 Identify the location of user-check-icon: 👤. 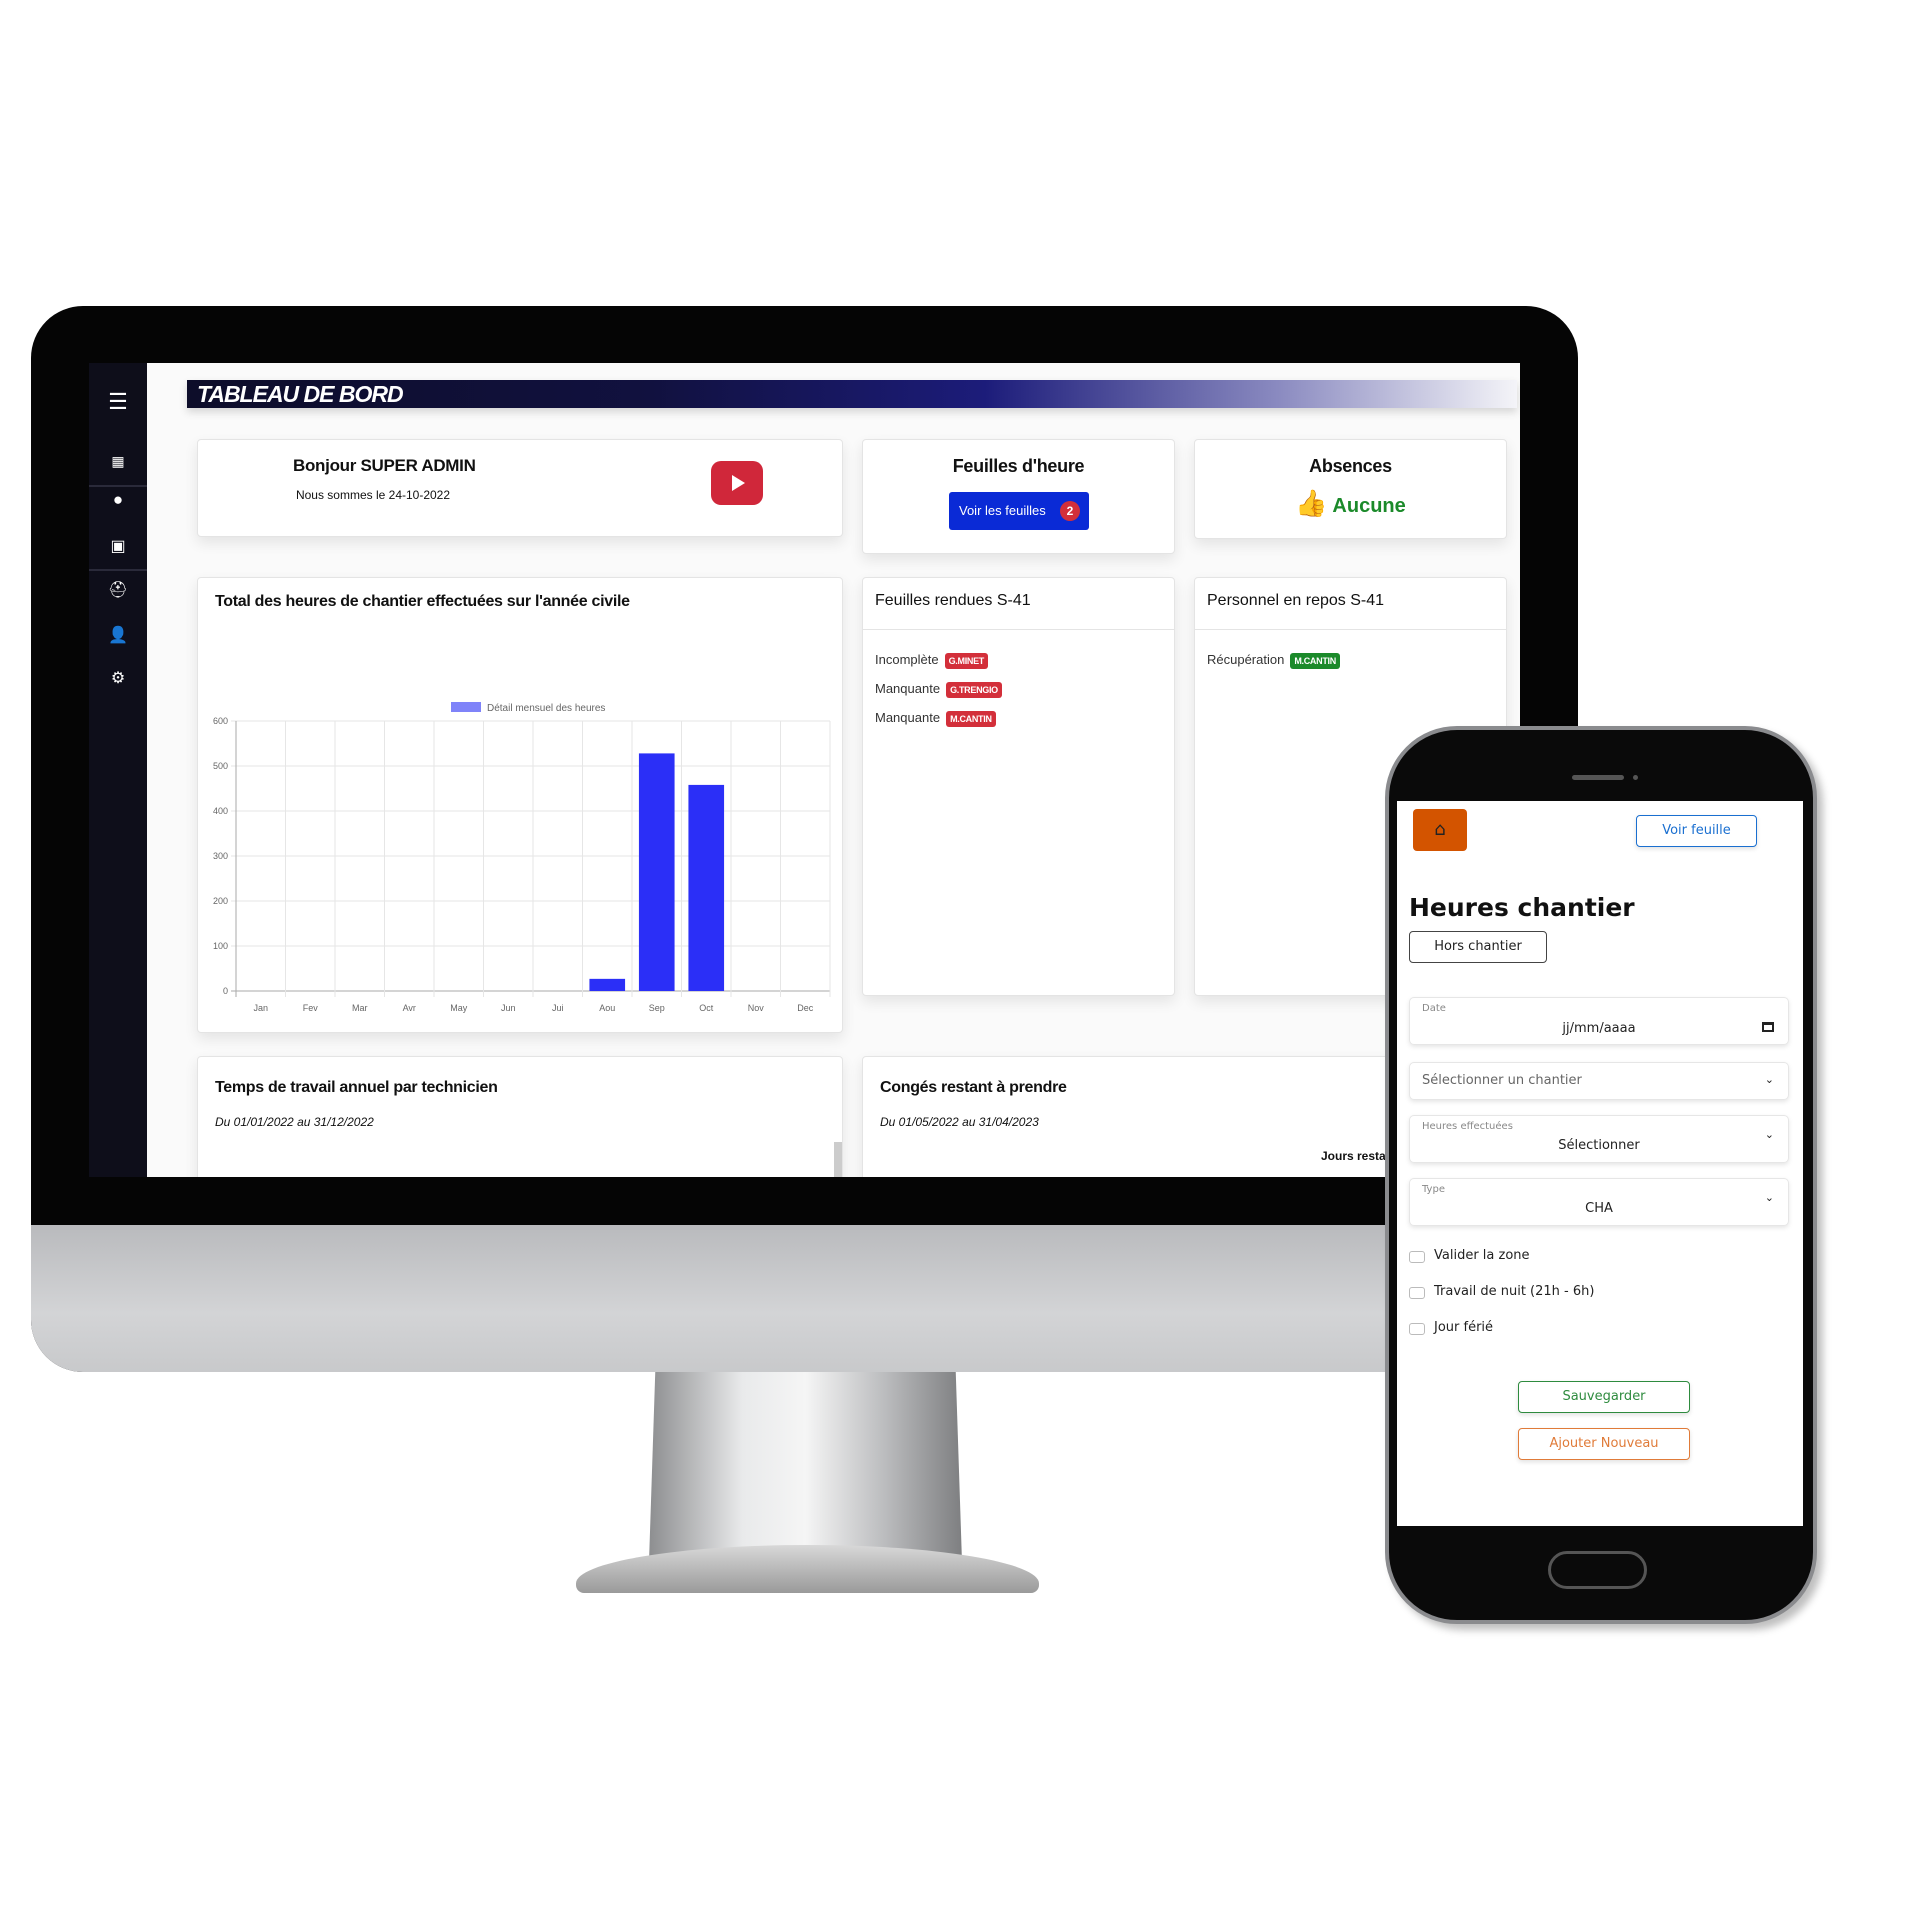
(118, 635).